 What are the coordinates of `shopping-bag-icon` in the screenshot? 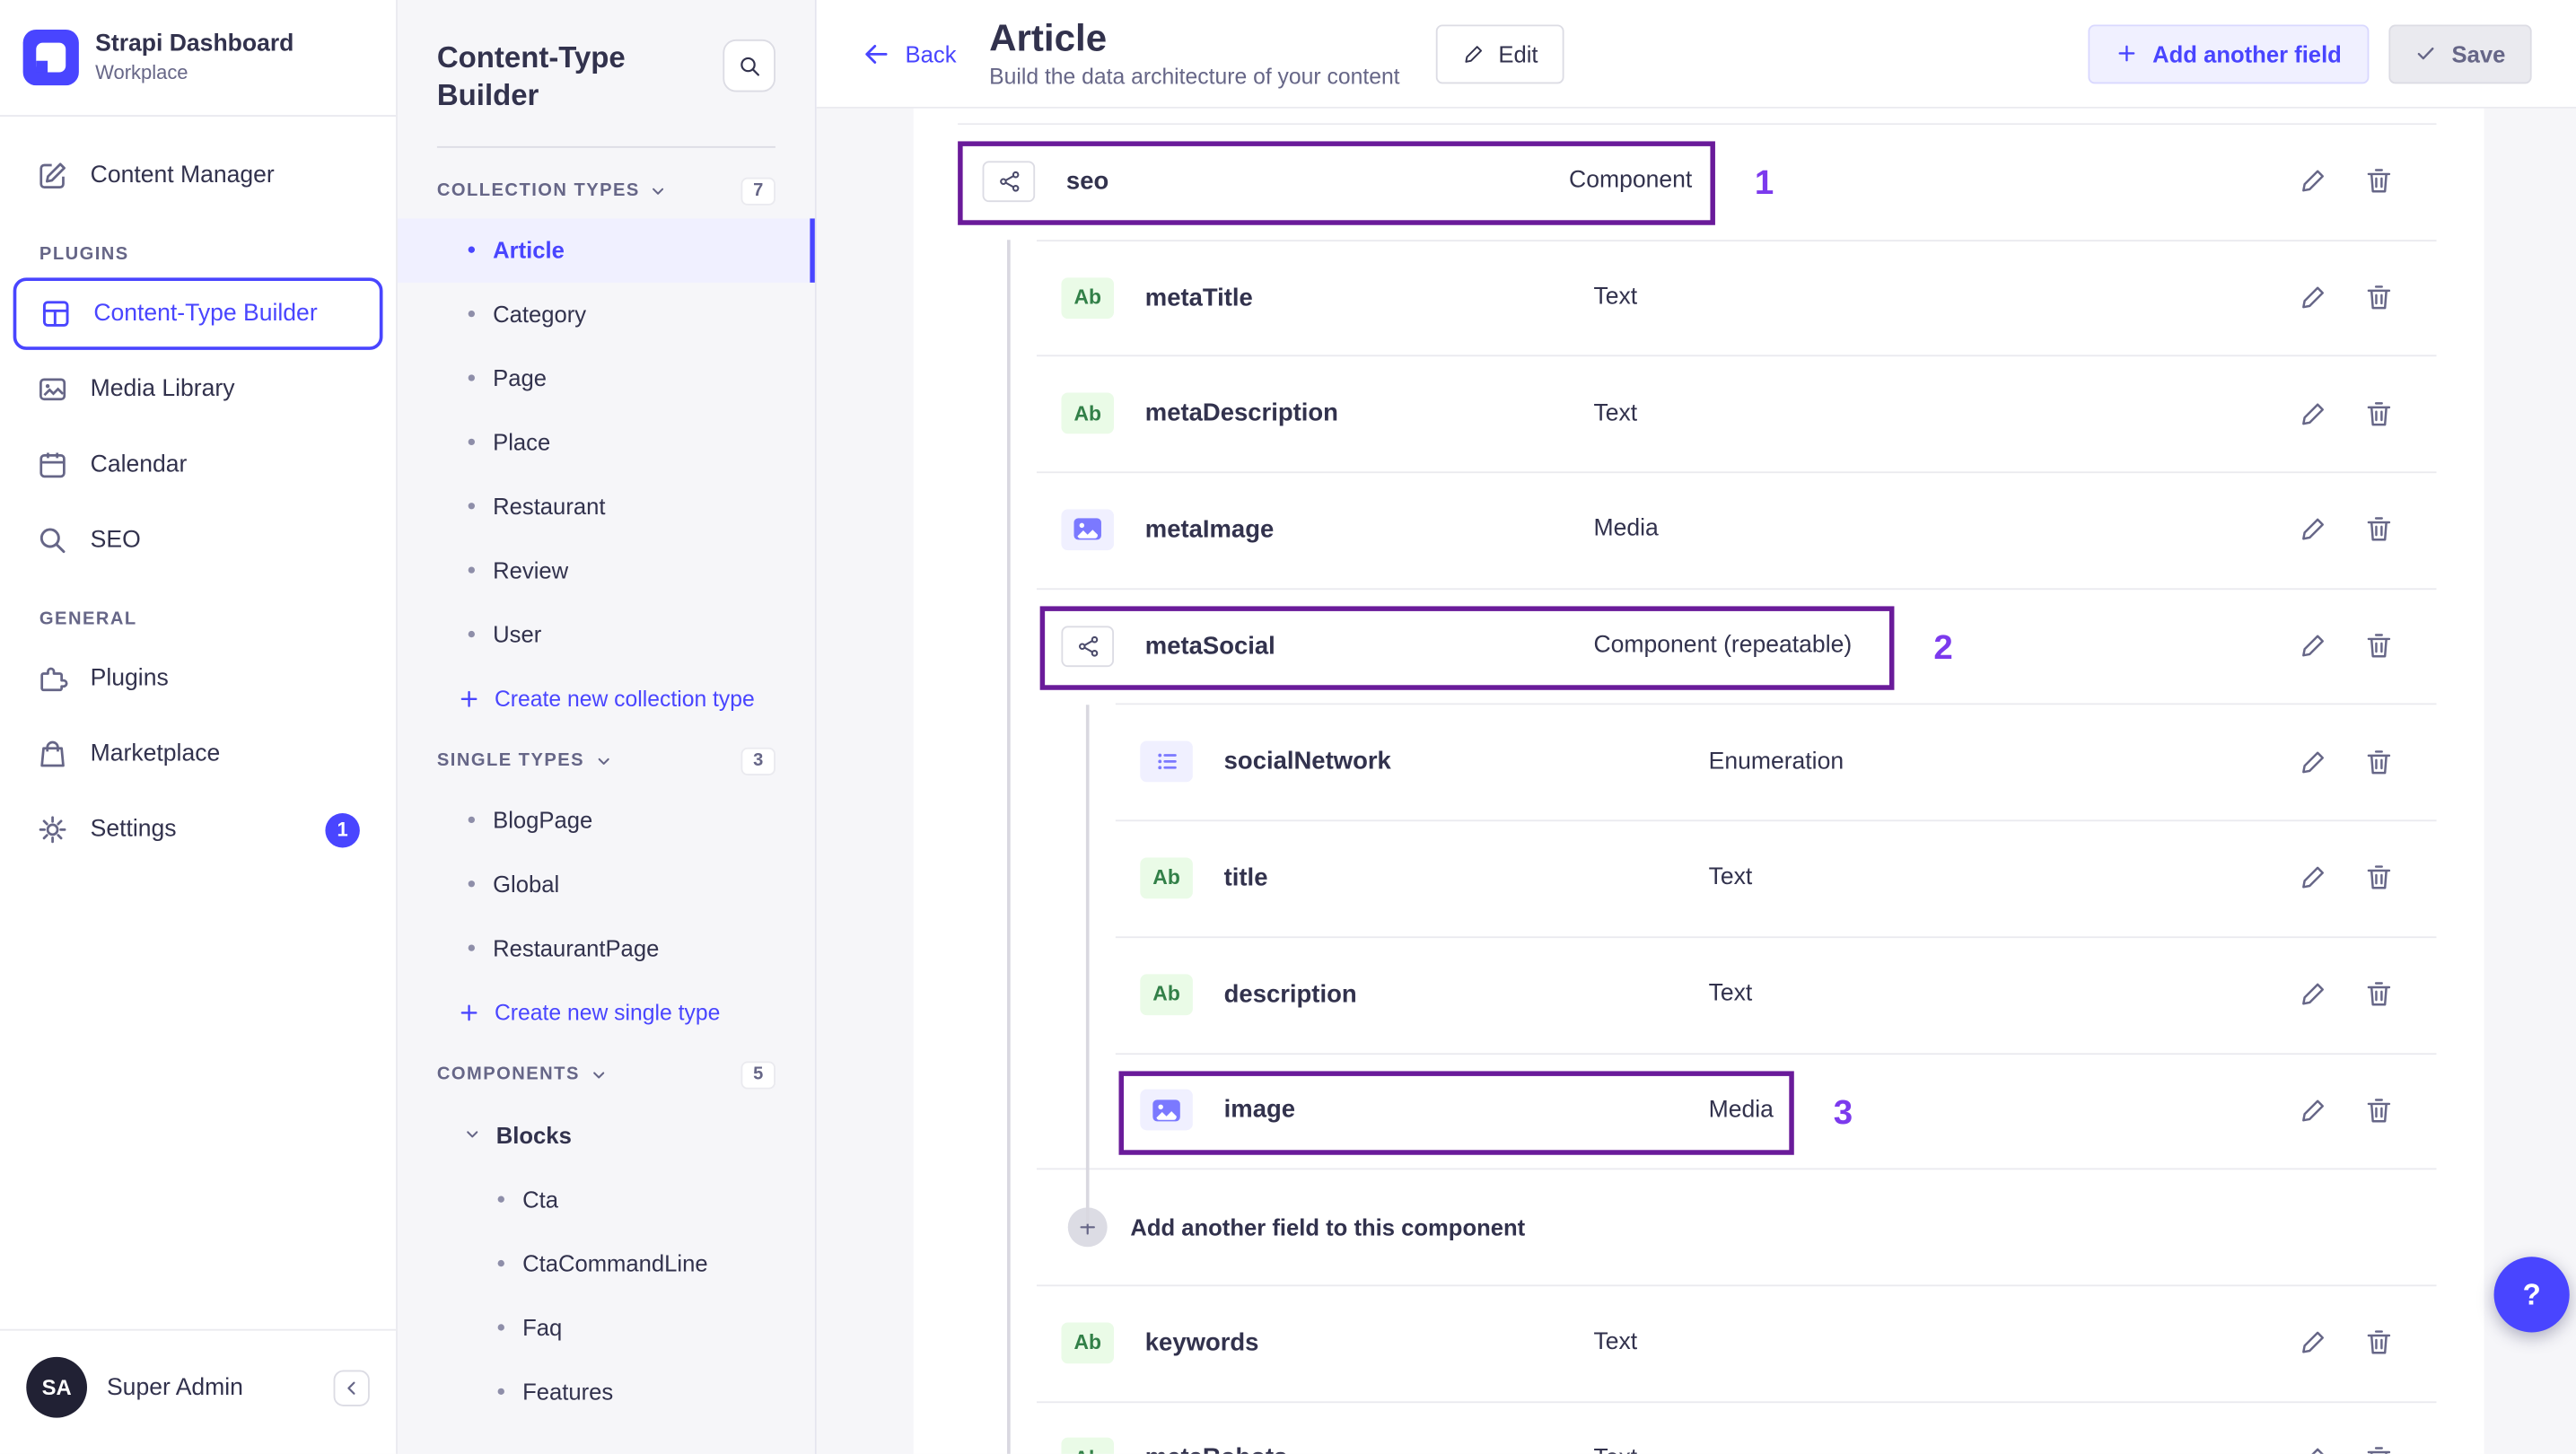 It's located at (52, 754).